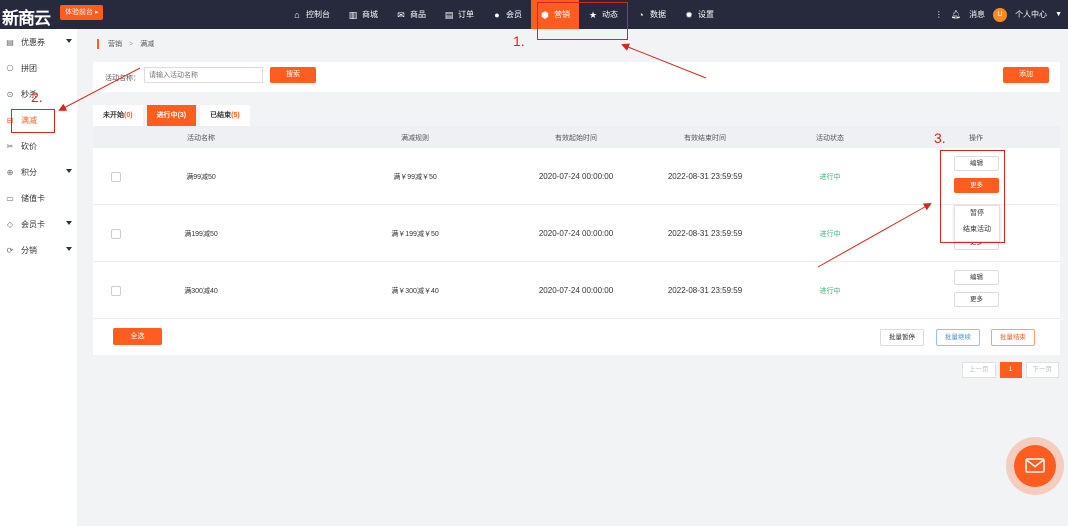  I want to click on nav-item-member: ● 会员, so click(507, 14).